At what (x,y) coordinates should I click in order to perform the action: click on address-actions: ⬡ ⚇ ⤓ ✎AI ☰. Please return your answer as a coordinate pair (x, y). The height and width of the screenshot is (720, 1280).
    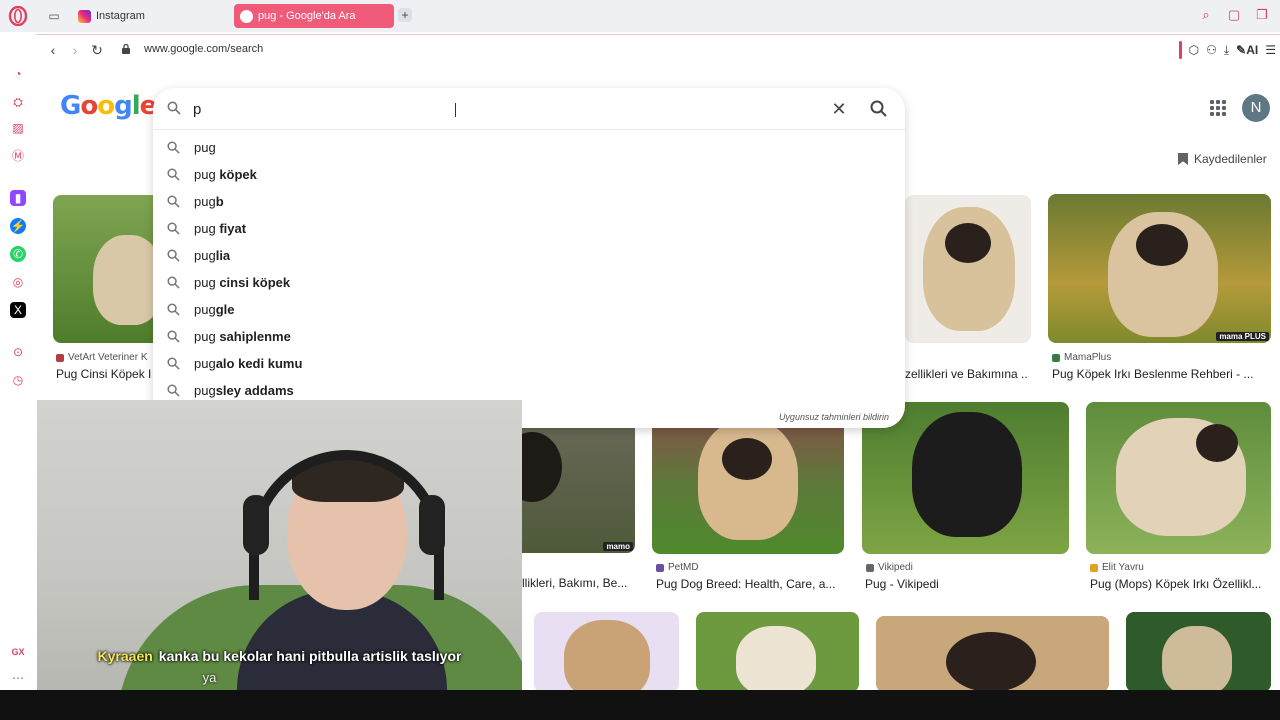
    Looking at the image, I should click on (1227, 50).